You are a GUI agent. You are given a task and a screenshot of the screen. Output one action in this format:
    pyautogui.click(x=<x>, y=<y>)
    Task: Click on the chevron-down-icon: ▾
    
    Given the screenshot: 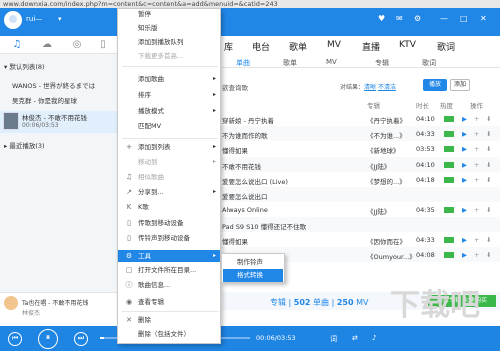 What is the action you would take?
    pyautogui.click(x=62, y=19)
    